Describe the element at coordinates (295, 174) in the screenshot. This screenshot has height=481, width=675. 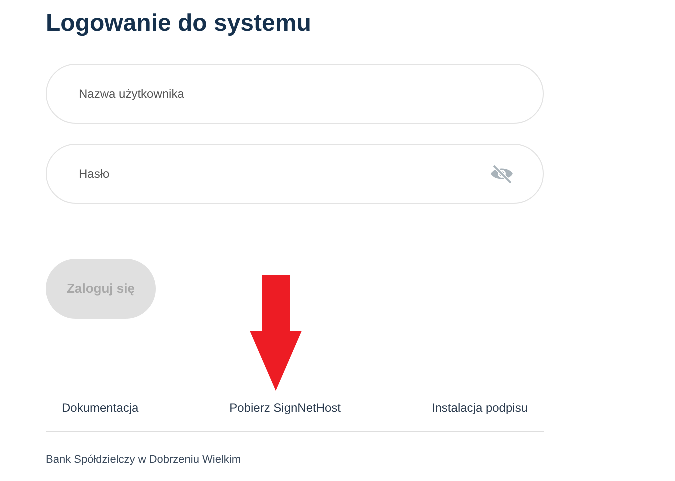
I see `password-field: Hasło` at that location.